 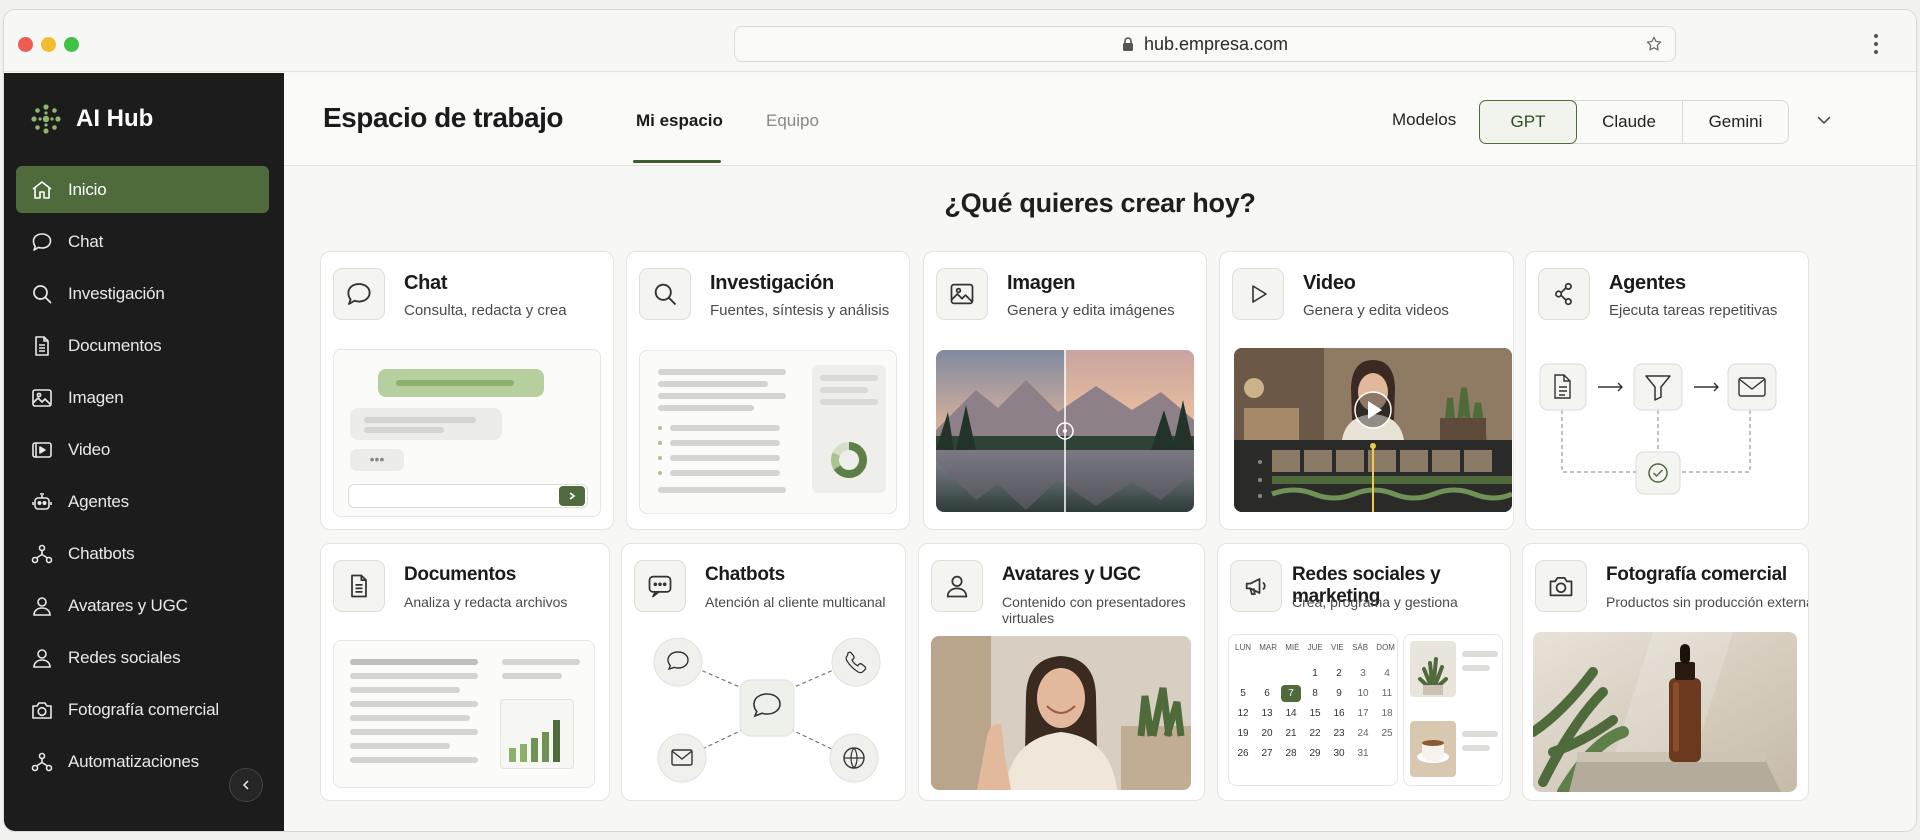 I want to click on brand-logo: AI Hub, so click(x=91, y=119).